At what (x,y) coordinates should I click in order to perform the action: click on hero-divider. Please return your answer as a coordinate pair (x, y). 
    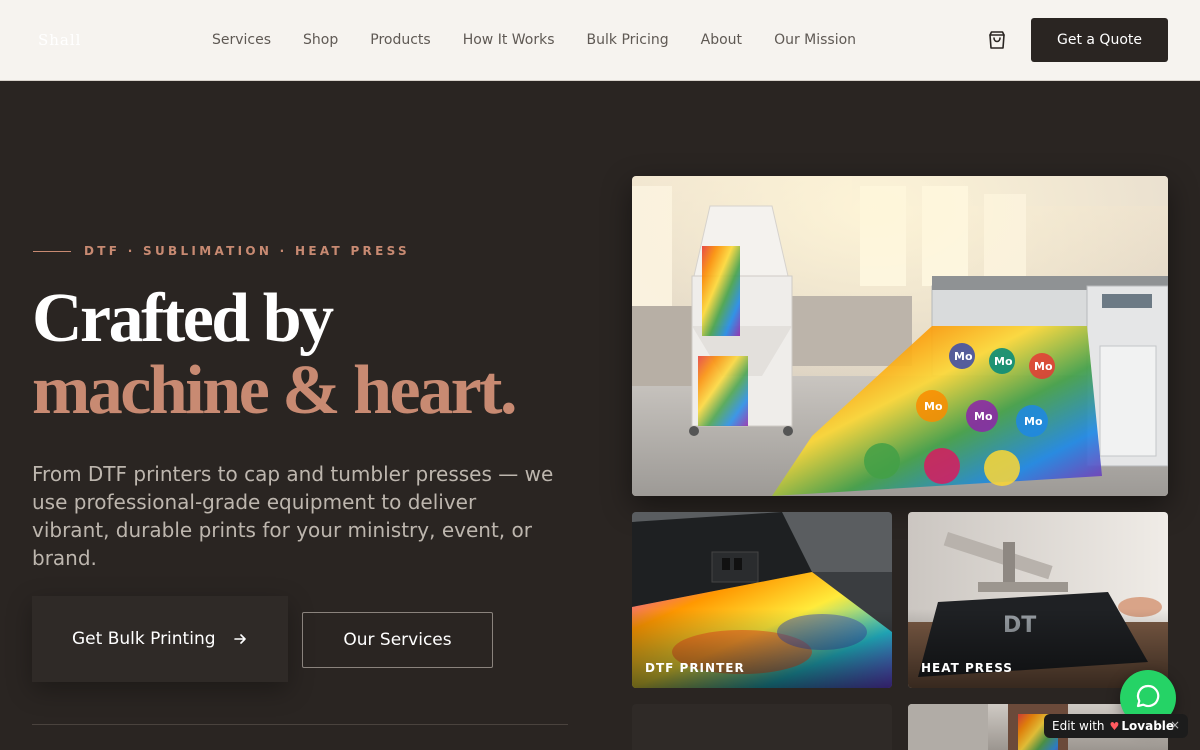
    Looking at the image, I should click on (300, 724).